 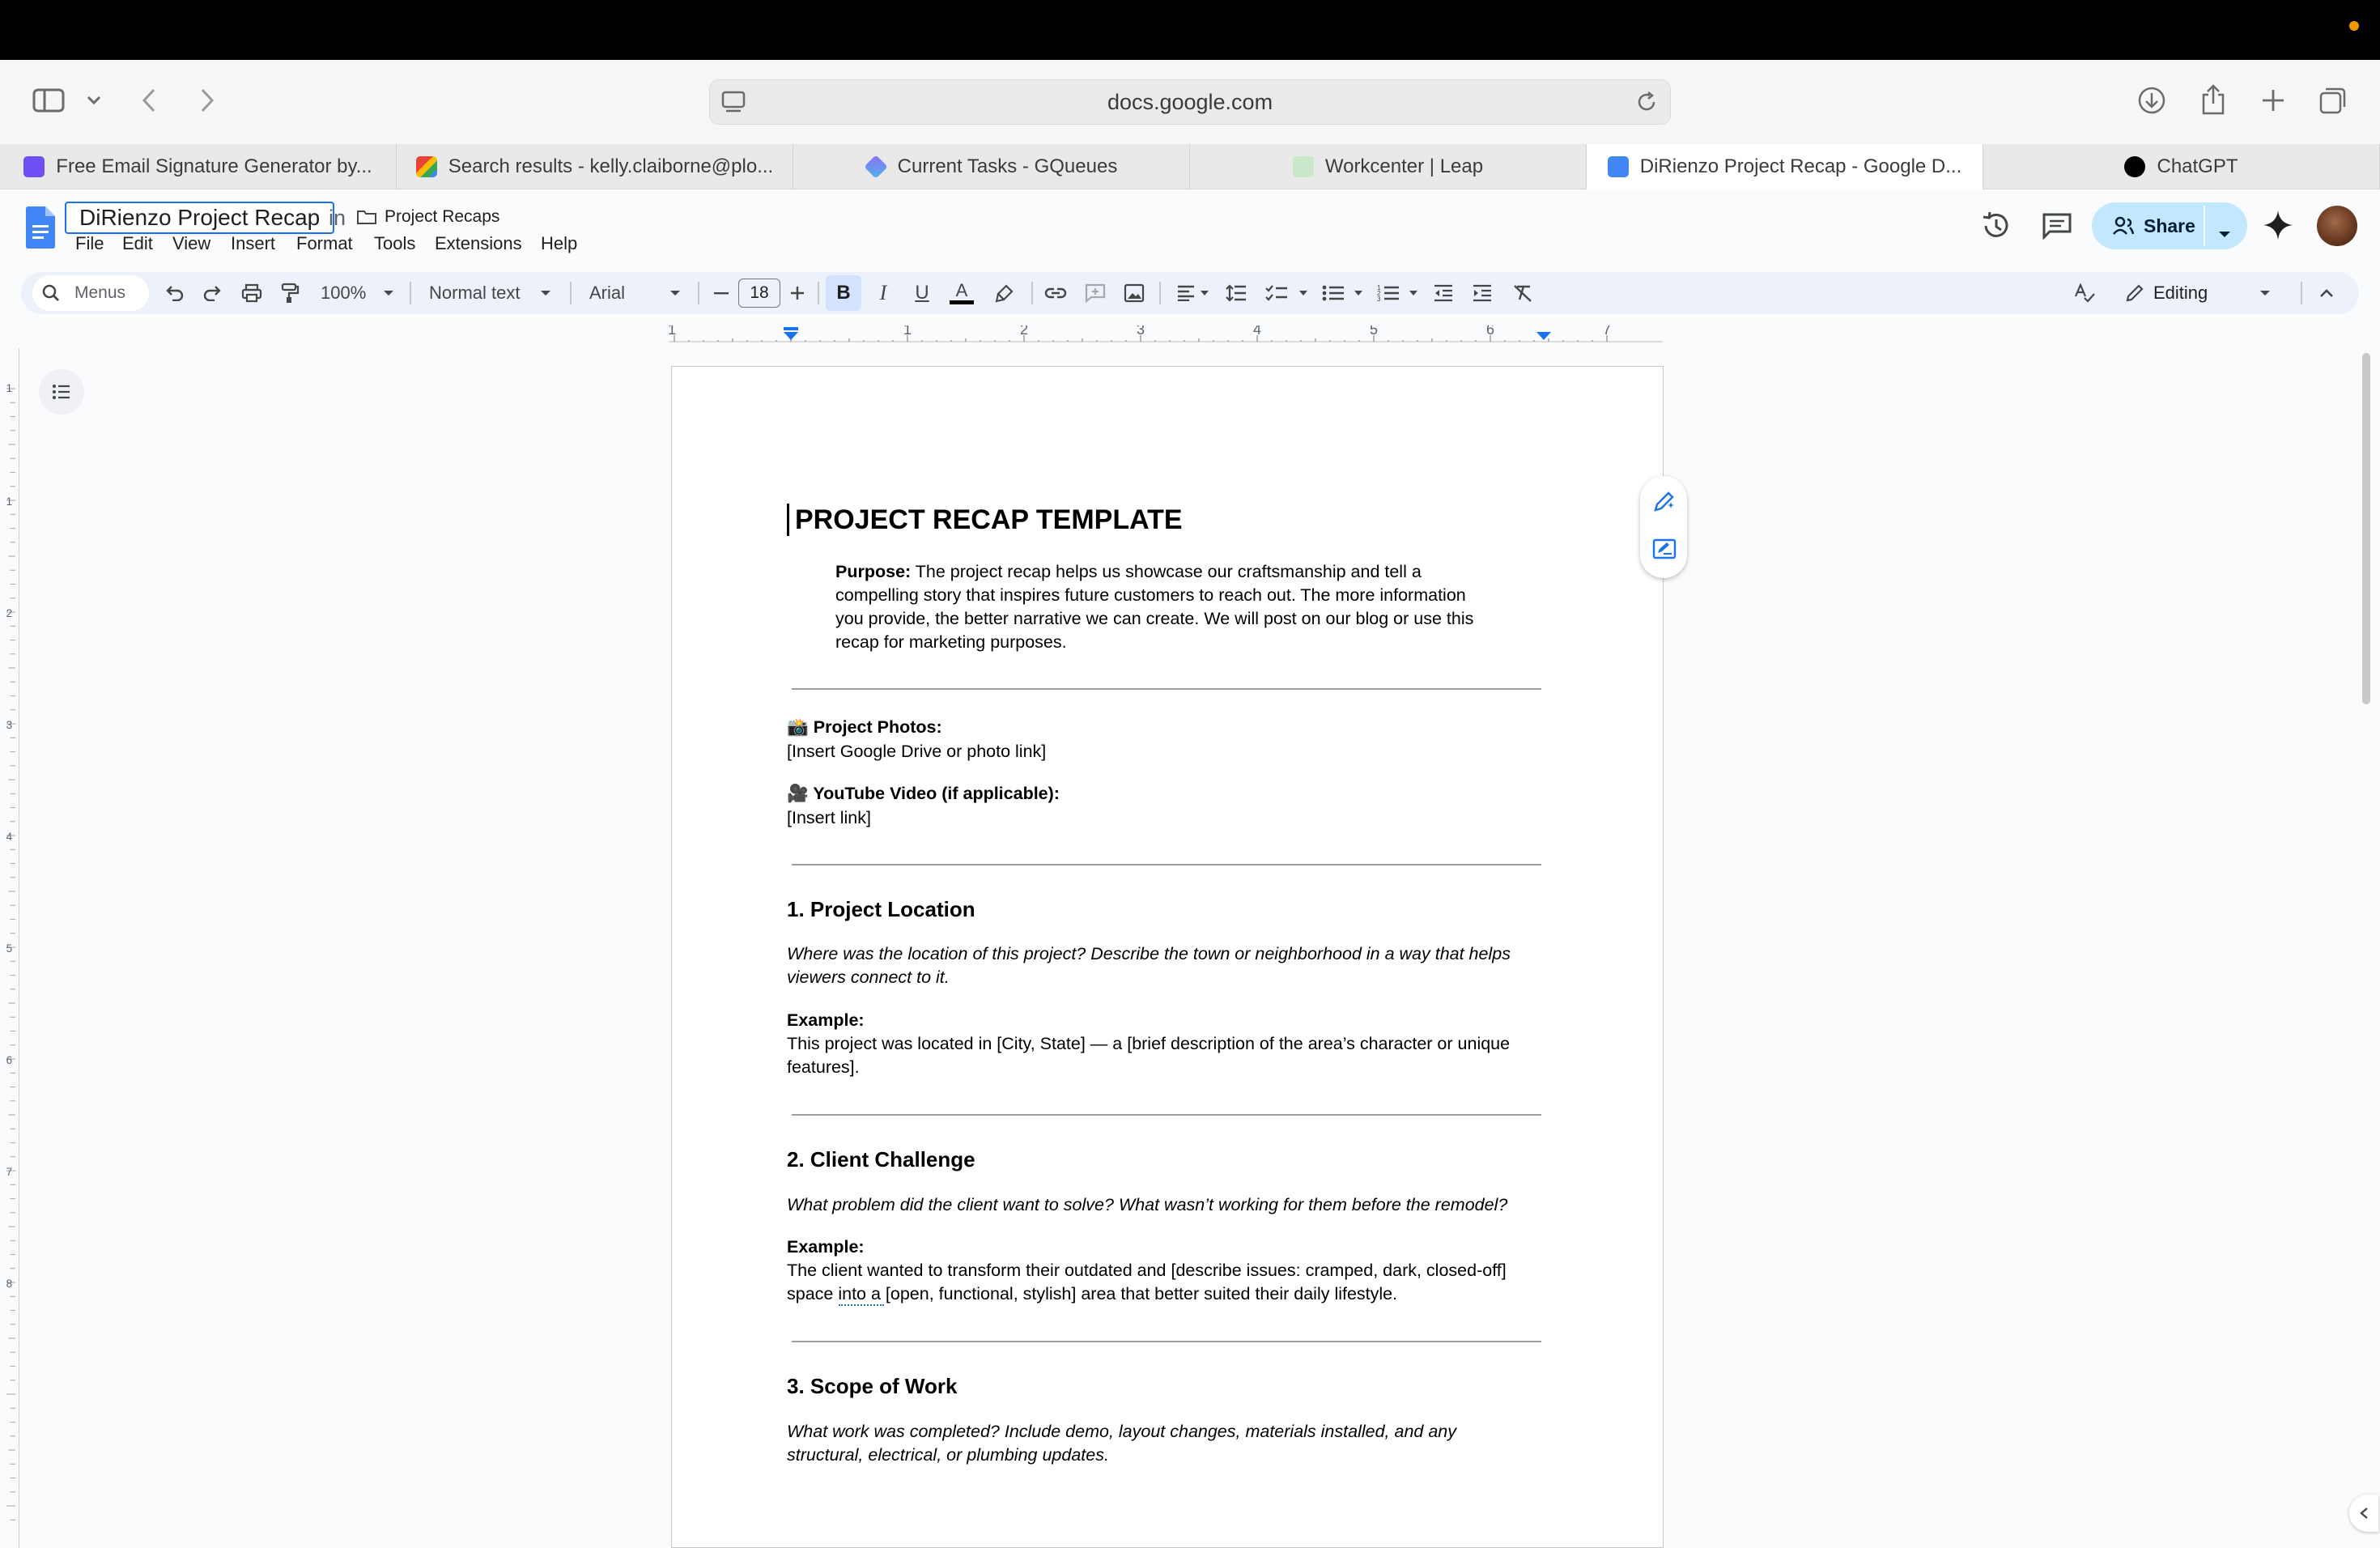 I want to click on hide-menus-icon, so click(x=2326, y=293).